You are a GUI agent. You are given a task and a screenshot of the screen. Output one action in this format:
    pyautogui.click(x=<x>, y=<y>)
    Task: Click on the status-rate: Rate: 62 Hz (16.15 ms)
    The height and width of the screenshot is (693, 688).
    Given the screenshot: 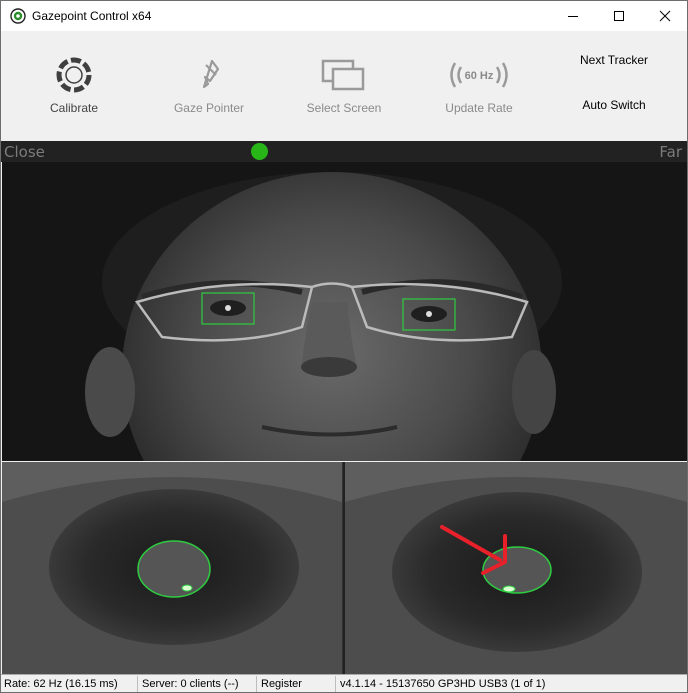 What is the action you would take?
    pyautogui.click(x=69, y=684)
    